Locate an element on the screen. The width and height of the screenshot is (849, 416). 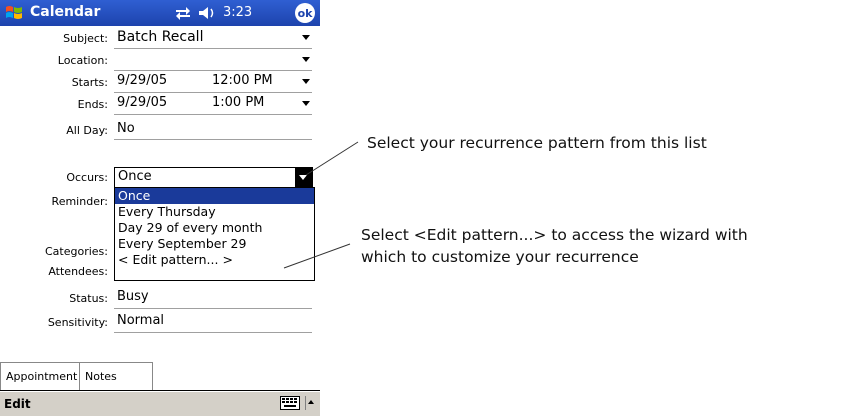
volume-icon is located at coordinates (207, 13).